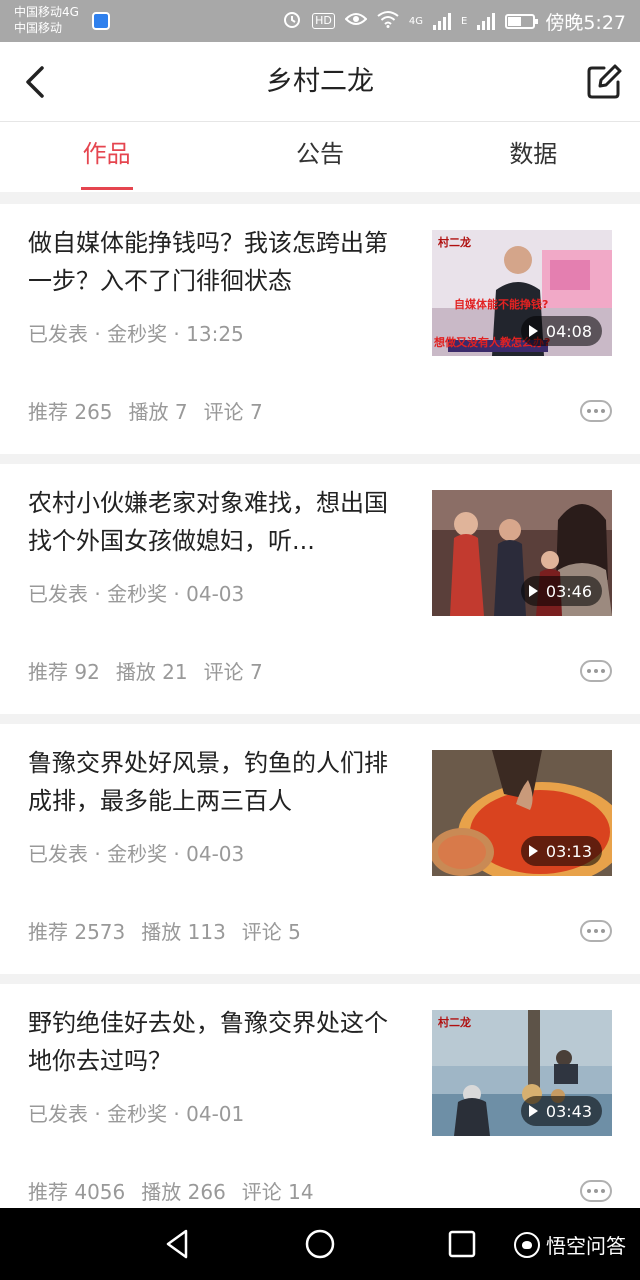 Image resolution: width=640 pixels, height=1280 pixels. Describe the element at coordinates (522, 1073) in the screenshot. I see `video-thumbnail: 村二龙 03:43` at that location.